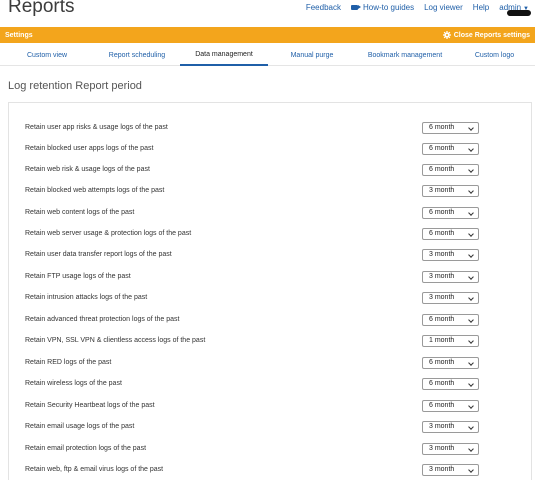  I want to click on gear-icon, so click(446, 35).